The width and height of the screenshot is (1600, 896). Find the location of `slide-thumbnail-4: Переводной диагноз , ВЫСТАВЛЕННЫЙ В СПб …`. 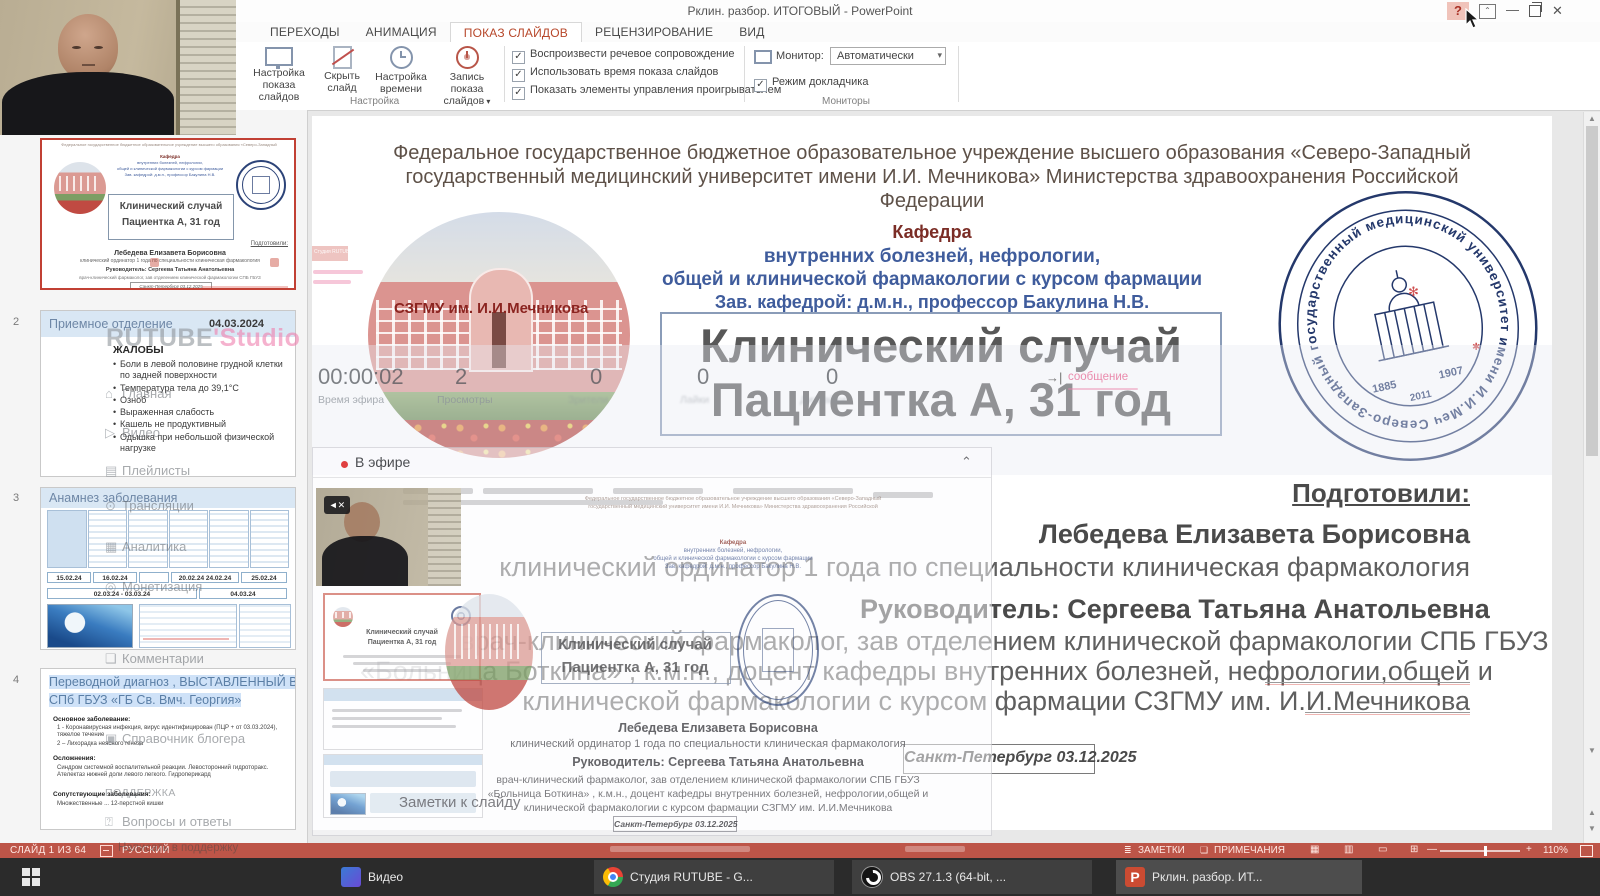

slide-thumbnail-4: Переводной диагноз , ВЫСТАВЛЕННЫЙ В СПб … is located at coordinates (168, 749).